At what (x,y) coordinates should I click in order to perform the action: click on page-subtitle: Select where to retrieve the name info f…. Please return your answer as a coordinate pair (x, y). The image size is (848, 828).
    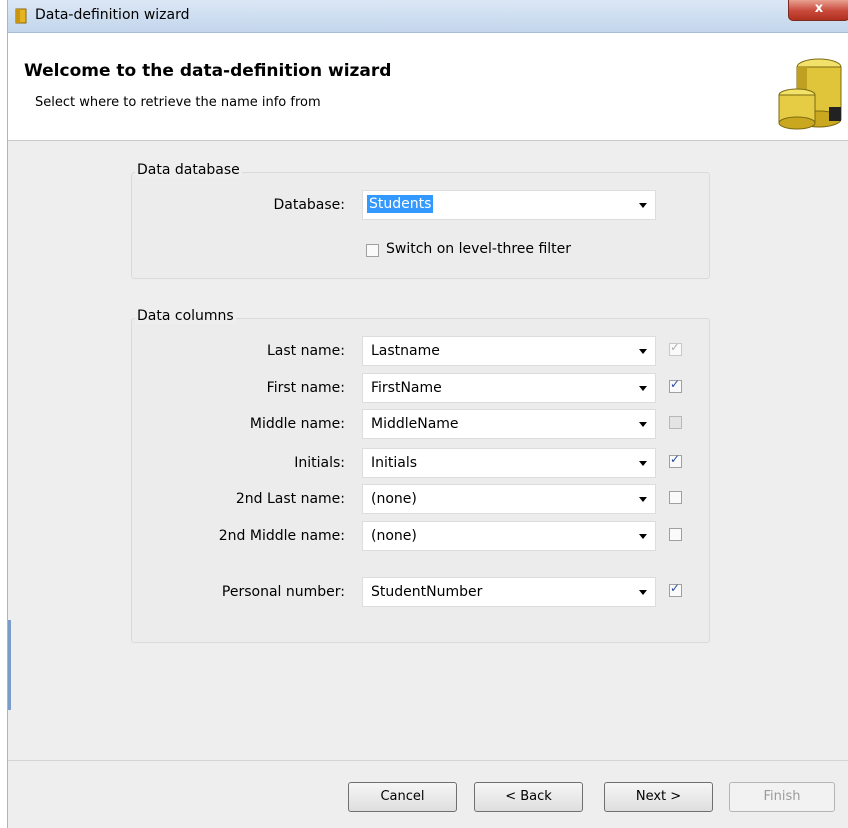
    Looking at the image, I should click on (178, 102).